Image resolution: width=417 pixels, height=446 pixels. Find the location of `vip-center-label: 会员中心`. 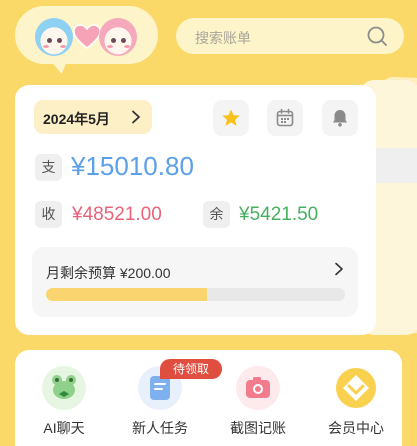

vip-center-label: 会员中心 is located at coordinates (356, 428).